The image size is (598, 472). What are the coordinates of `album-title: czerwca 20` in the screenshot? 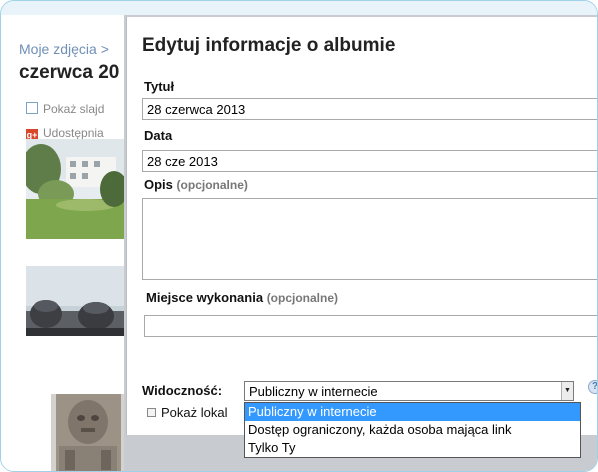 It's located at (69, 72).